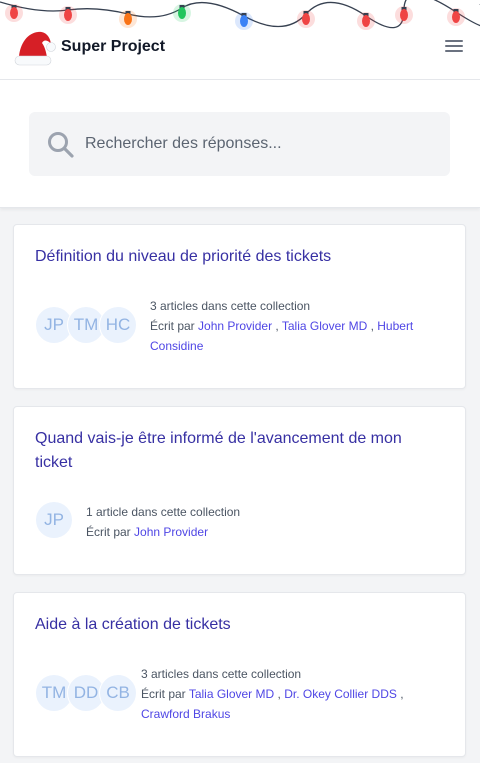  What do you see at coordinates (86, 325) in the screenshot?
I see `author-avatars: JP TM HC` at bounding box center [86, 325].